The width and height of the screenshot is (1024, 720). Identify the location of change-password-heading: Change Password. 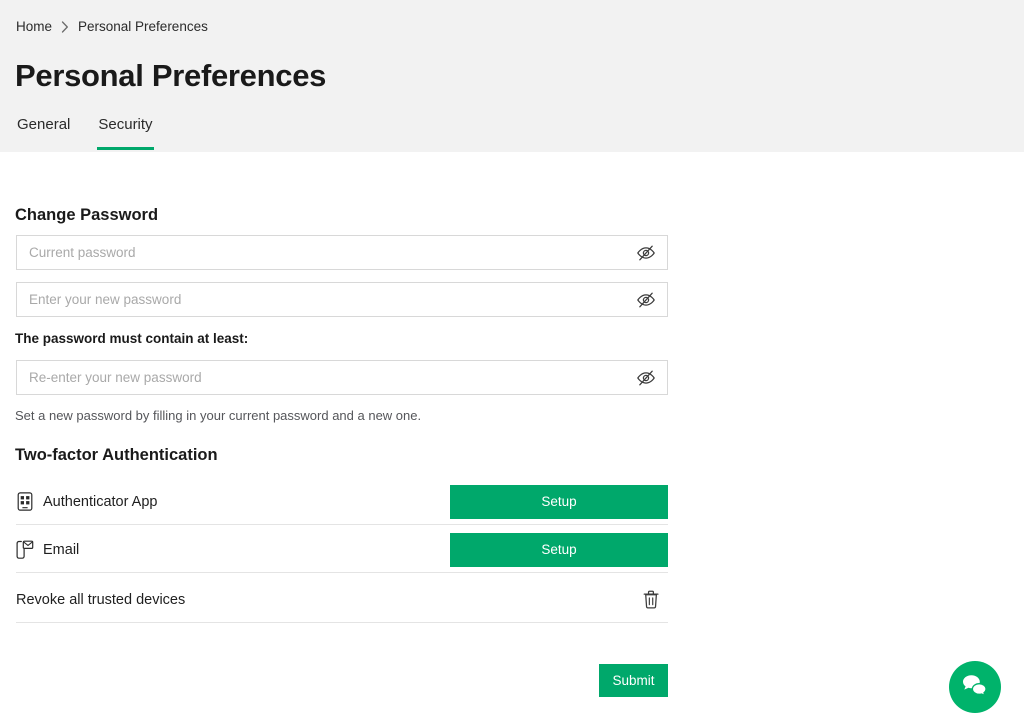
(87, 215).